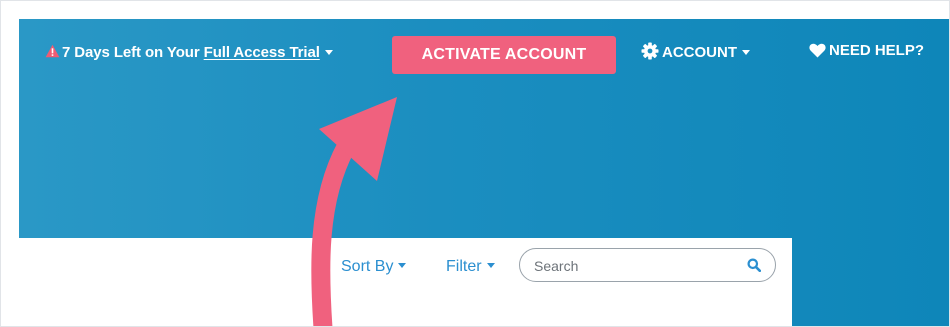  What do you see at coordinates (367, 266) in the screenshot?
I see `sort-by-label: Sort By` at bounding box center [367, 266].